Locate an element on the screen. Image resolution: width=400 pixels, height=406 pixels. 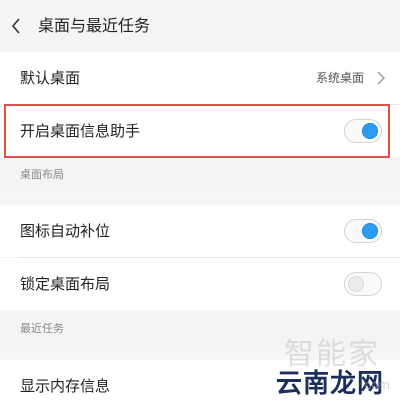
chevron-left-icon is located at coordinates (18, 26).